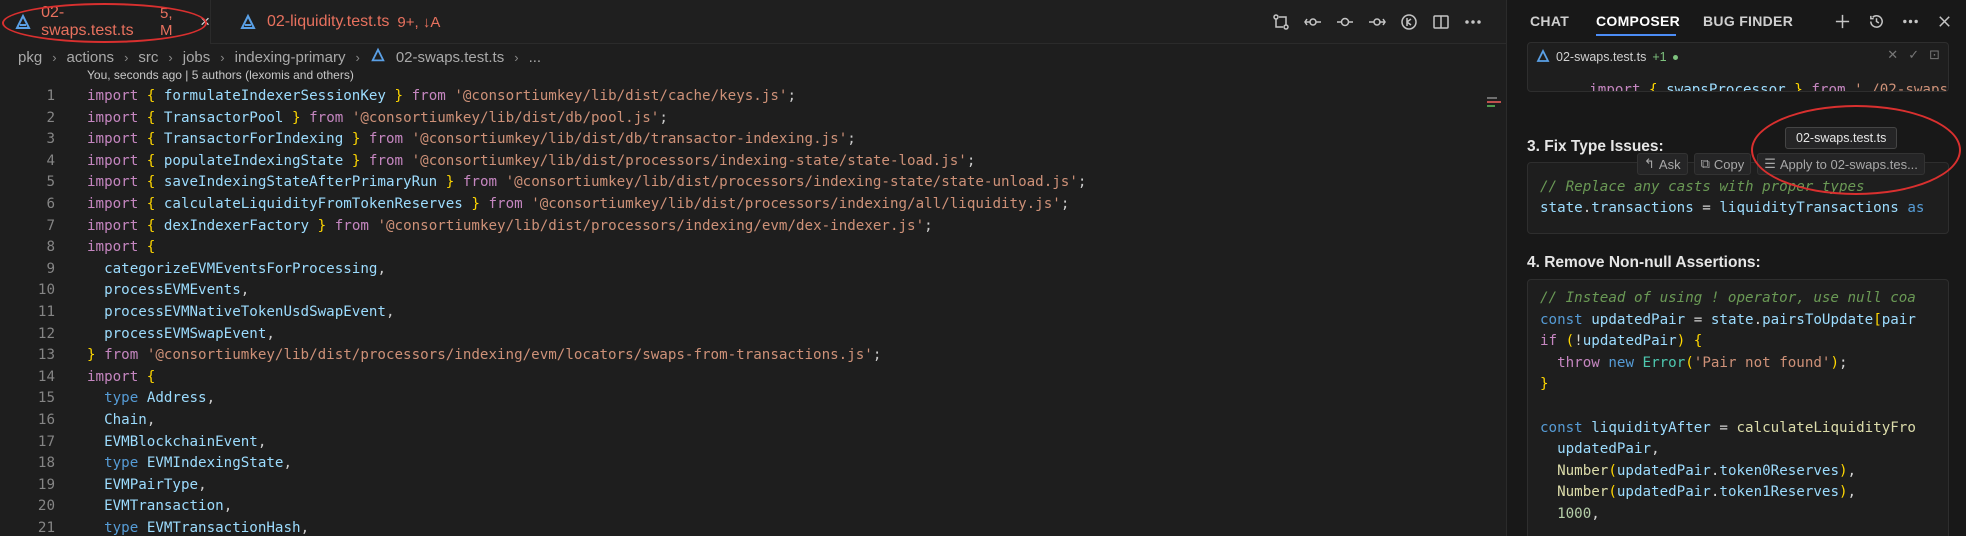  I want to click on ask-label: Ask, so click(1669, 164).